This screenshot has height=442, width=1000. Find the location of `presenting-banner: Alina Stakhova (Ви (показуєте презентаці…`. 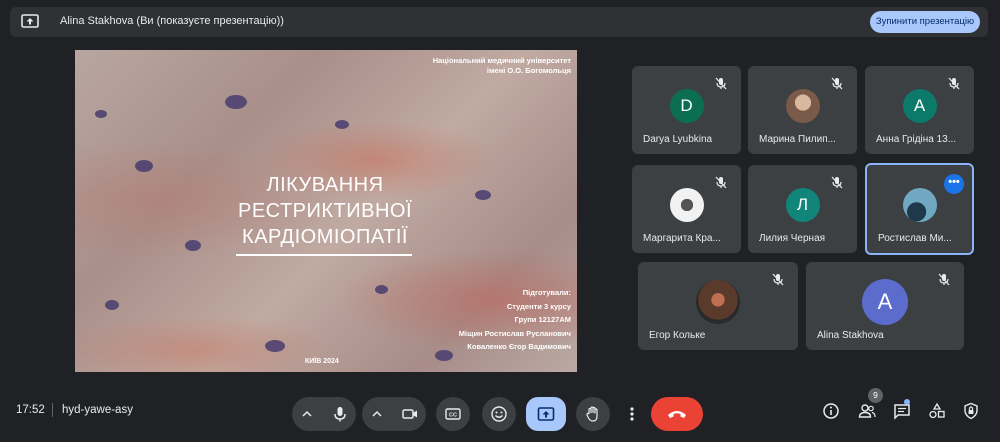

presenting-banner: Alina Stakhova (Ви (показуєте презентаці… is located at coordinates (499, 22).